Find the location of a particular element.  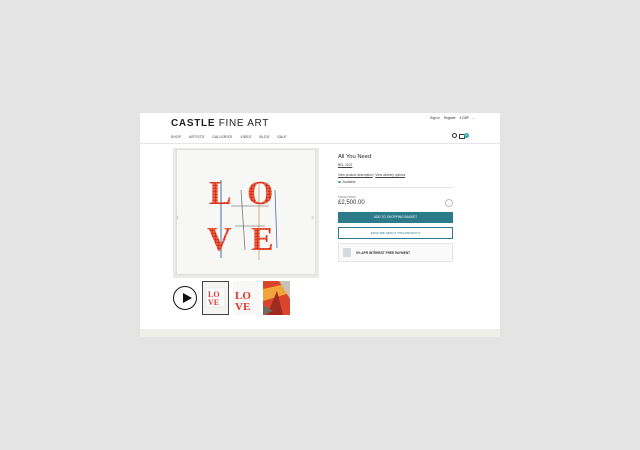

svg-text: L is located at coordinates (220, 193).